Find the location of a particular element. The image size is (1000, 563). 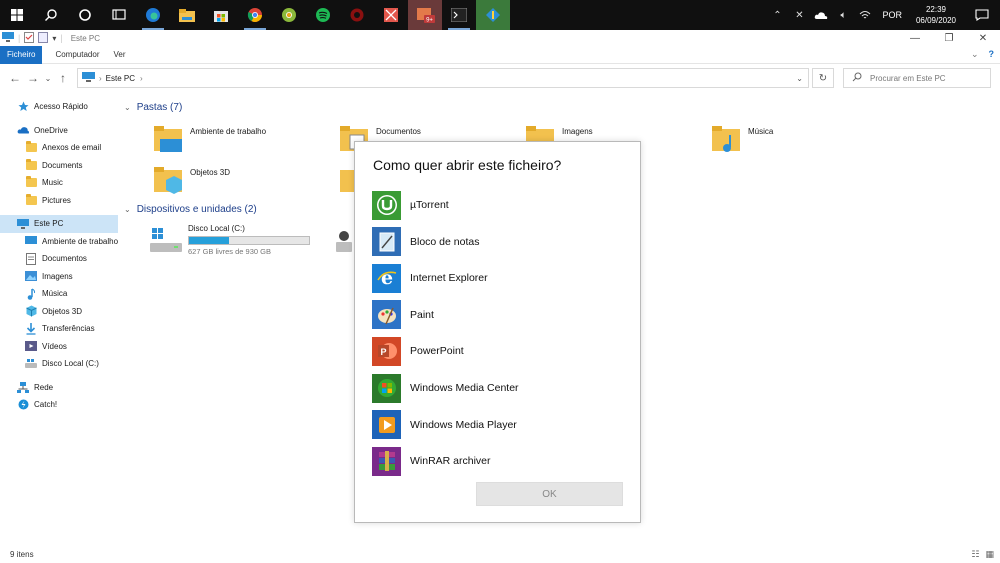

chrome-icon is located at coordinates (255, 15).